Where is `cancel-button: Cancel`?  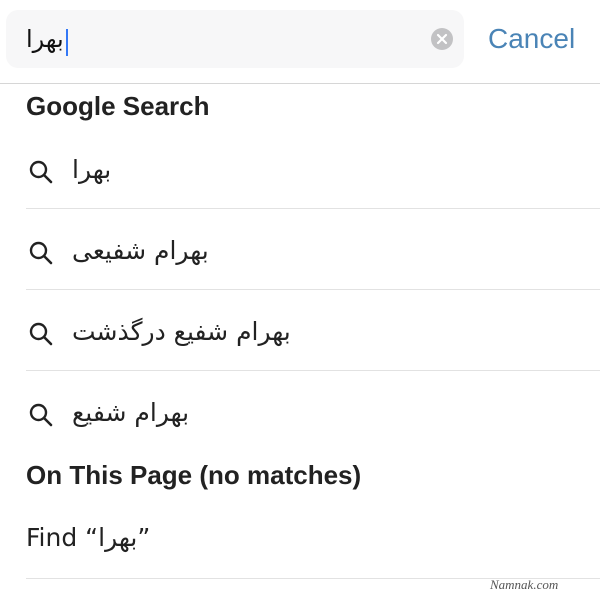
cancel-button: Cancel is located at coordinates (531, 39).